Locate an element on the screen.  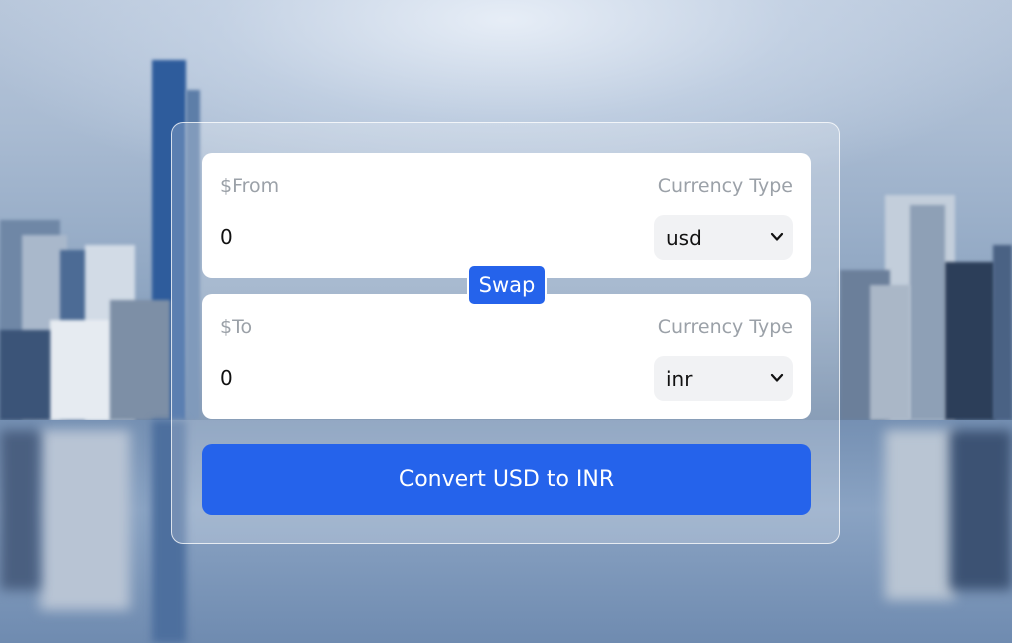
to-section: $To Currency Type inr is located at coordinates (506, 356).